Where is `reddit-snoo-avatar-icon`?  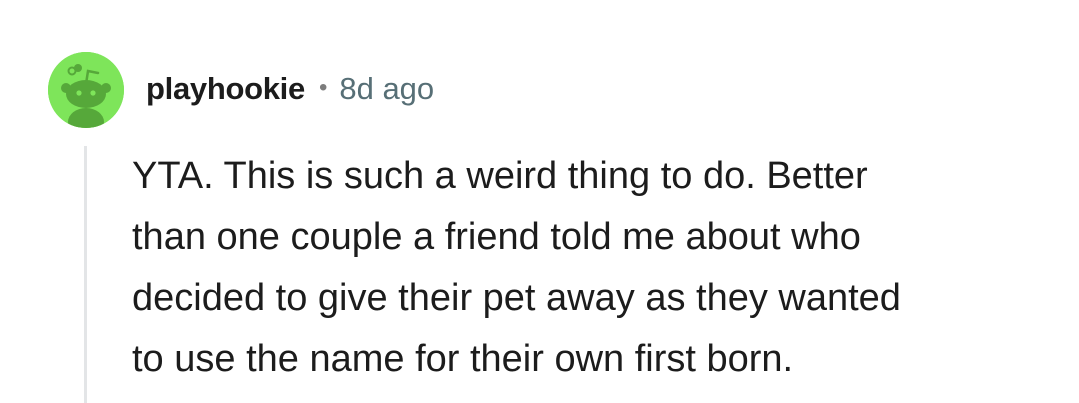
reddit-snoo-avatar-icon is located at coordinates (86, 90).